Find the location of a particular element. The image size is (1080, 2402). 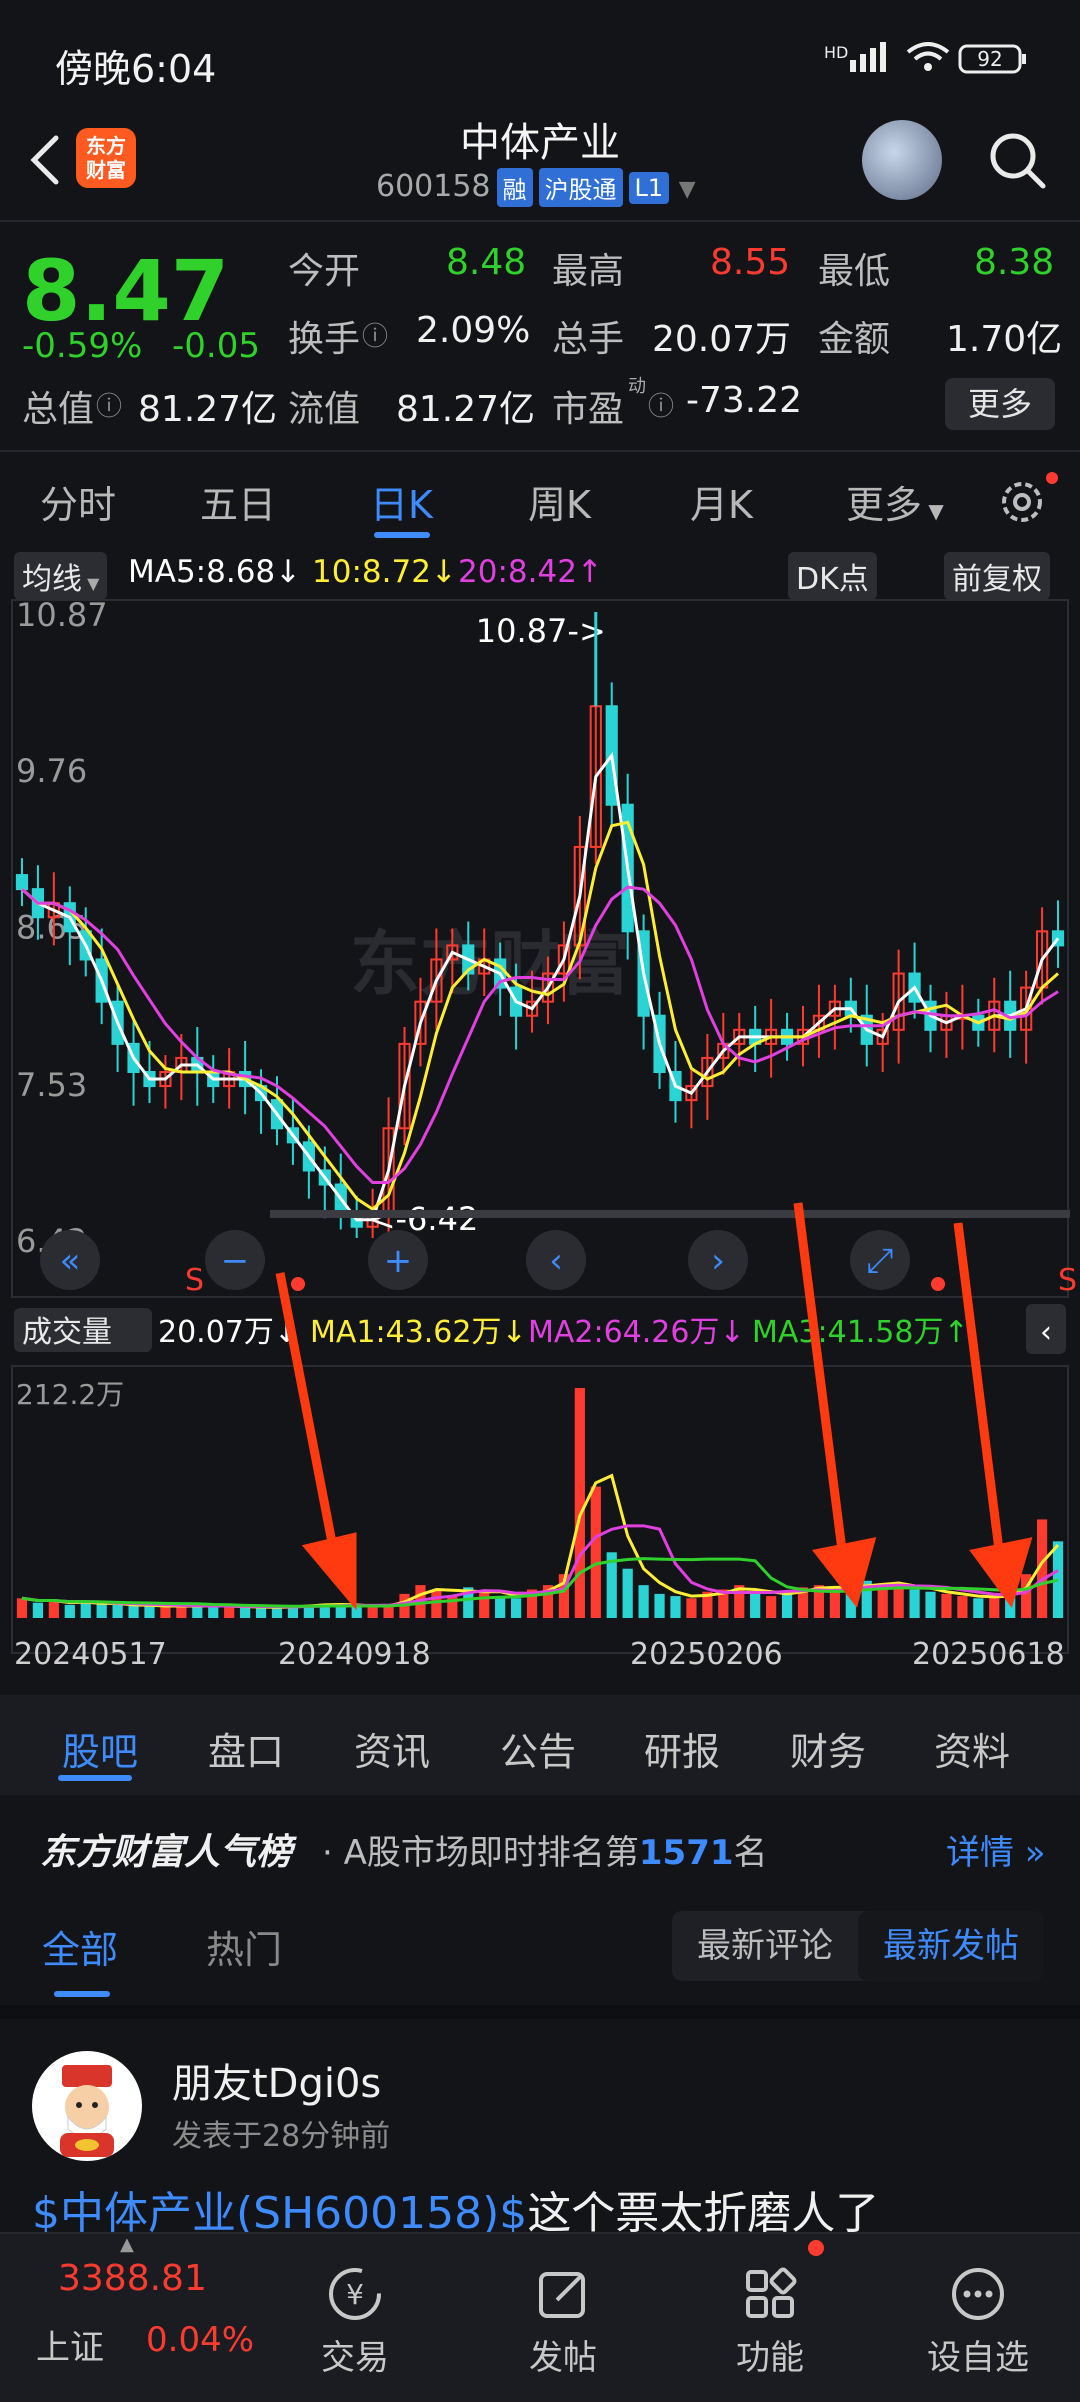

grid-apps-icon is located at coordinates (771, 2292).